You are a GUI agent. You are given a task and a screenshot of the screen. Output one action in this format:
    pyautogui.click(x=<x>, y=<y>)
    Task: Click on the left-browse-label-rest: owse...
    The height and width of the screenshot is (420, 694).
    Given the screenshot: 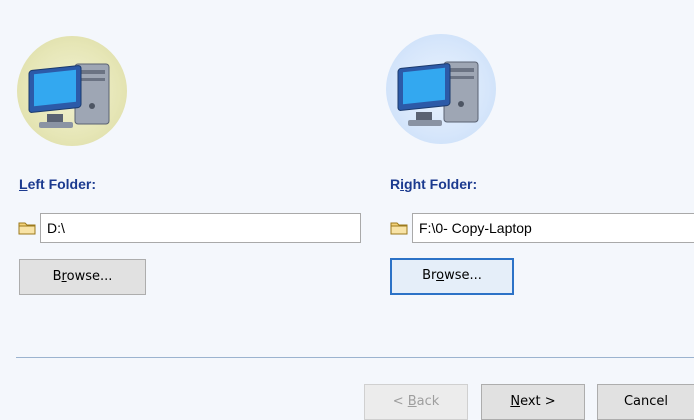 What is the action you would take?
    pyautogui.click(x=89, y=276)
    